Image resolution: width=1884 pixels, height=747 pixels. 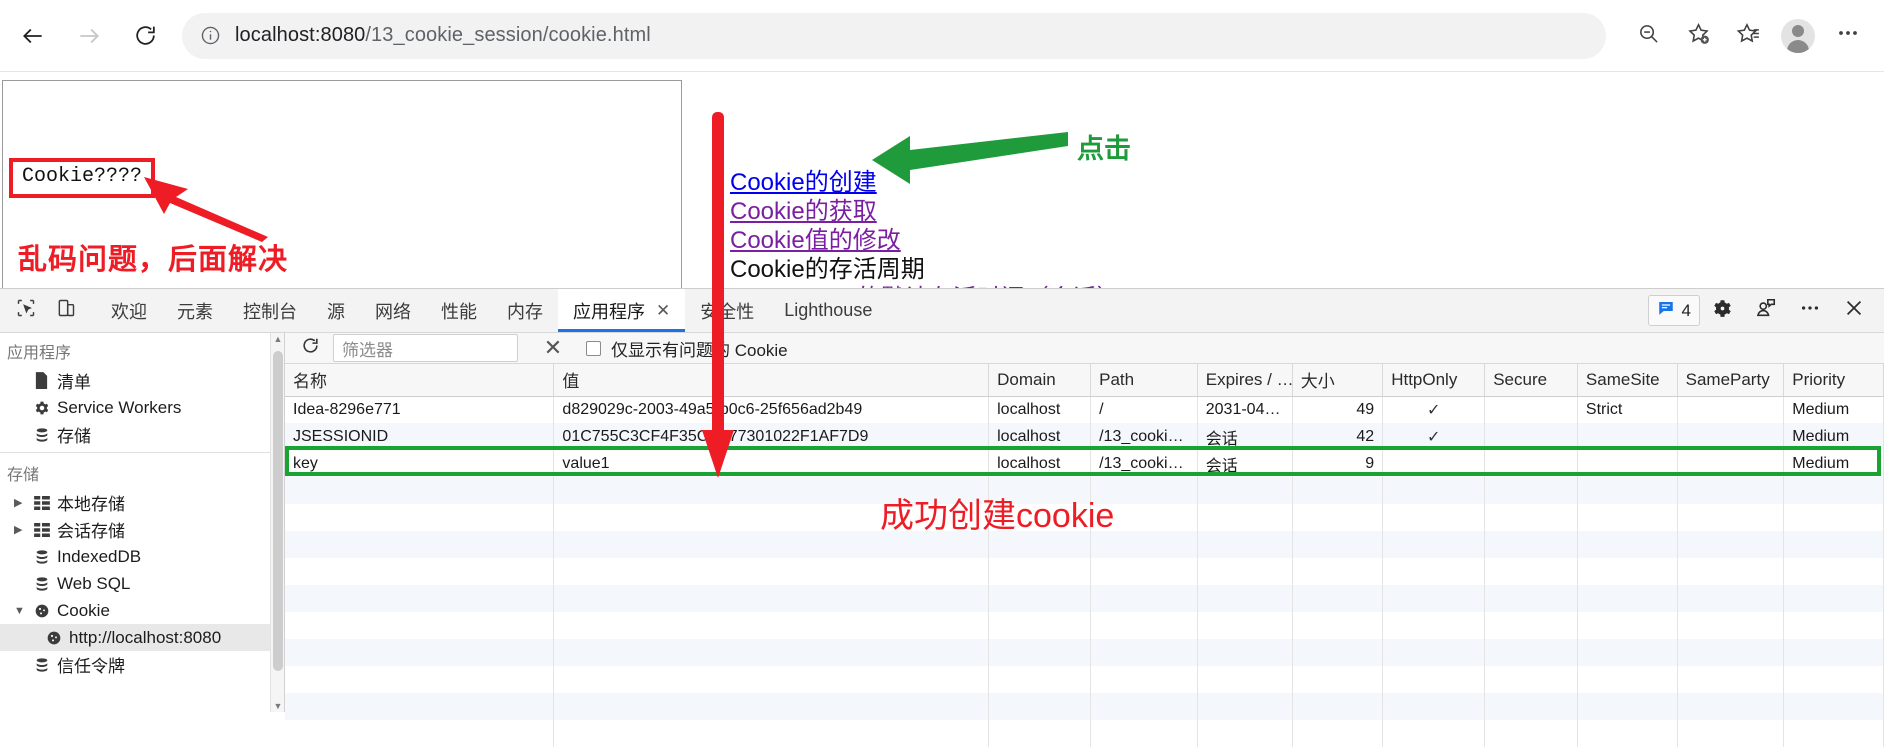 I want to click on inspect-element-button, so click(x=26, y=311).